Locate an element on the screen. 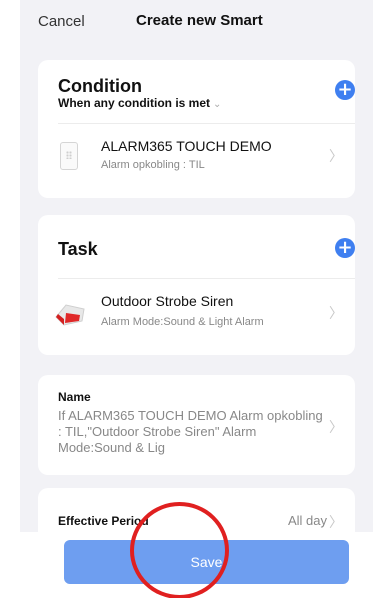 The height and width of the screenshot is (598, 373). page-title: Create new Smart is located at coordinates (199, 20).